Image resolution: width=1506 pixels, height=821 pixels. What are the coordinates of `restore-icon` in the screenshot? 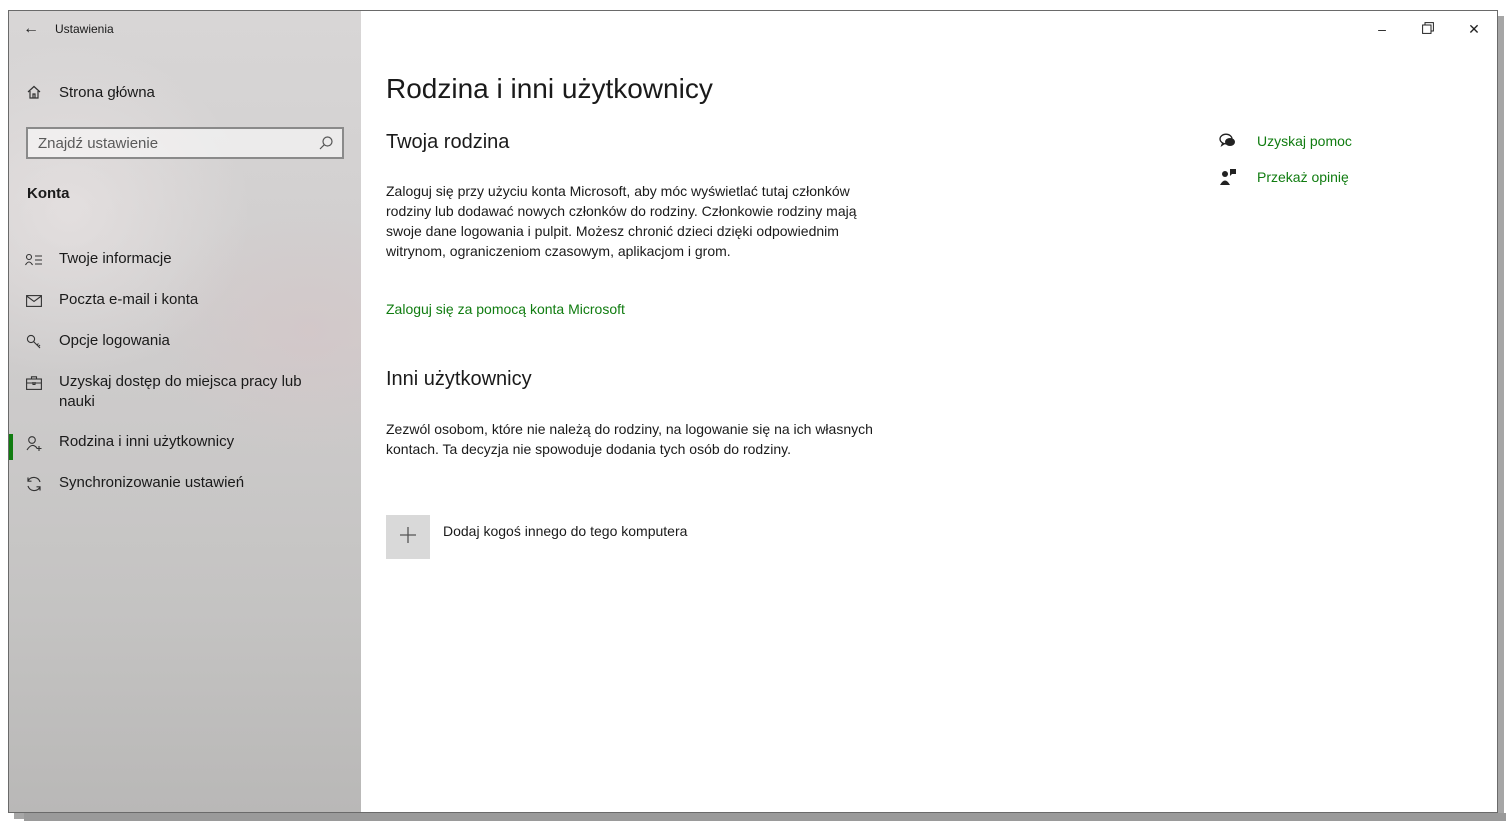 It's located at (1428, 29).